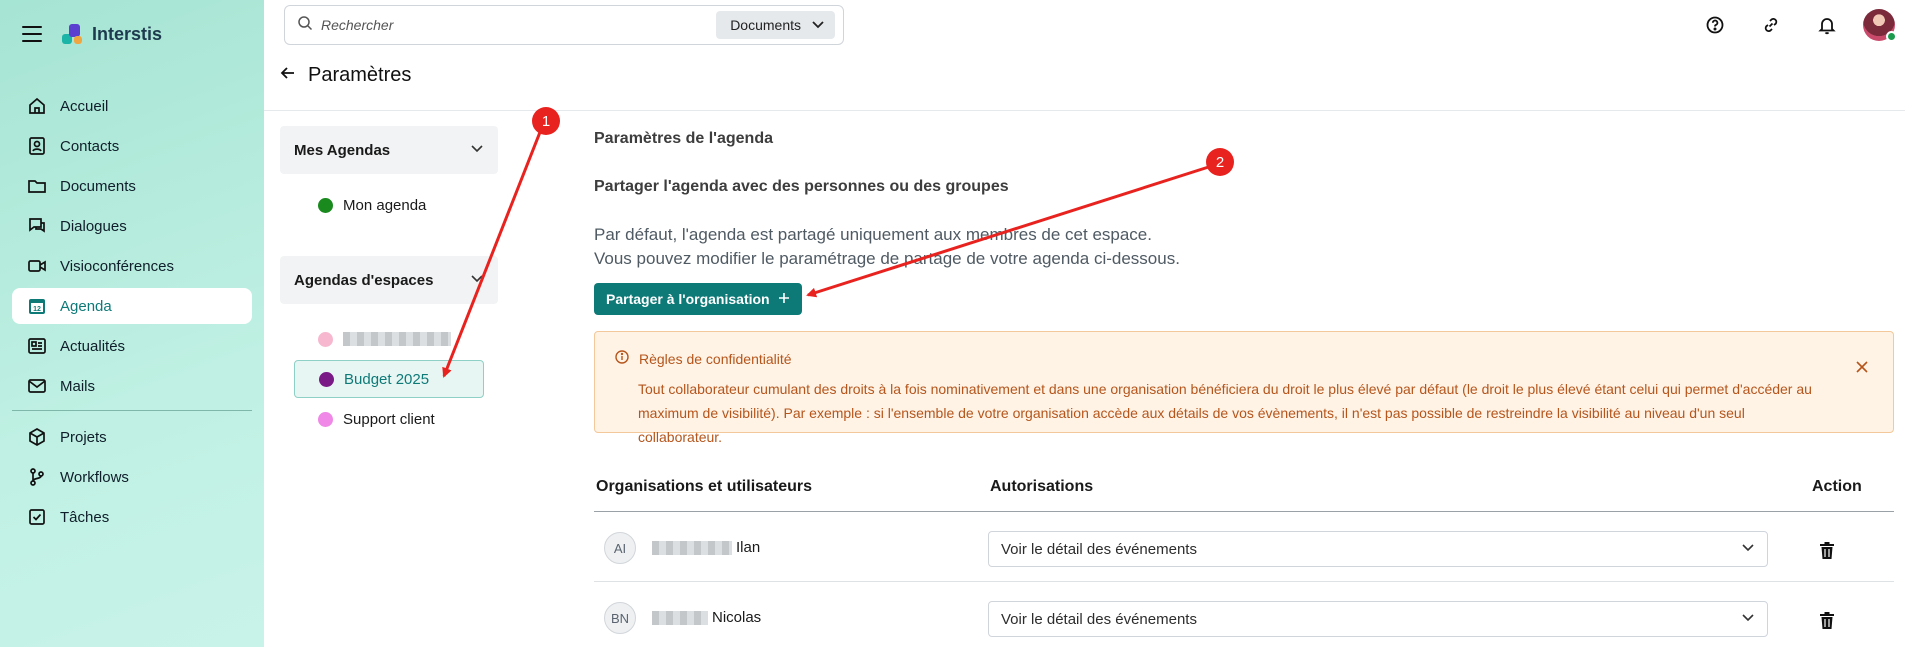 The image size is (1905, 647). I want to click on share-organisation-button: Partager à l'organisation, so click(698, 299).